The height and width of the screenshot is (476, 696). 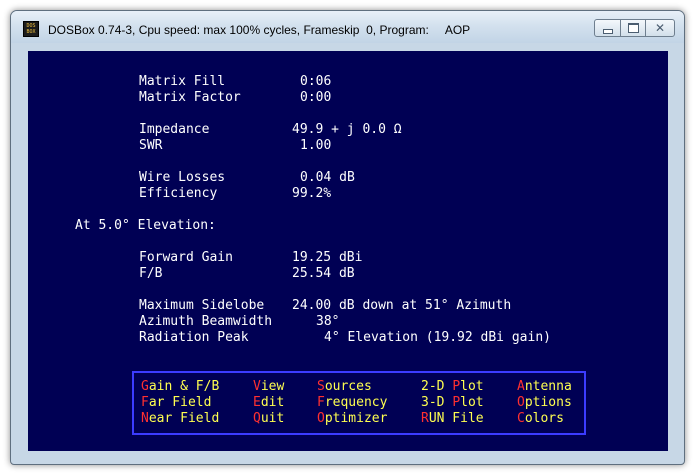 I want to click on menu-near-field: Near Field, so click(x=180, y=419).